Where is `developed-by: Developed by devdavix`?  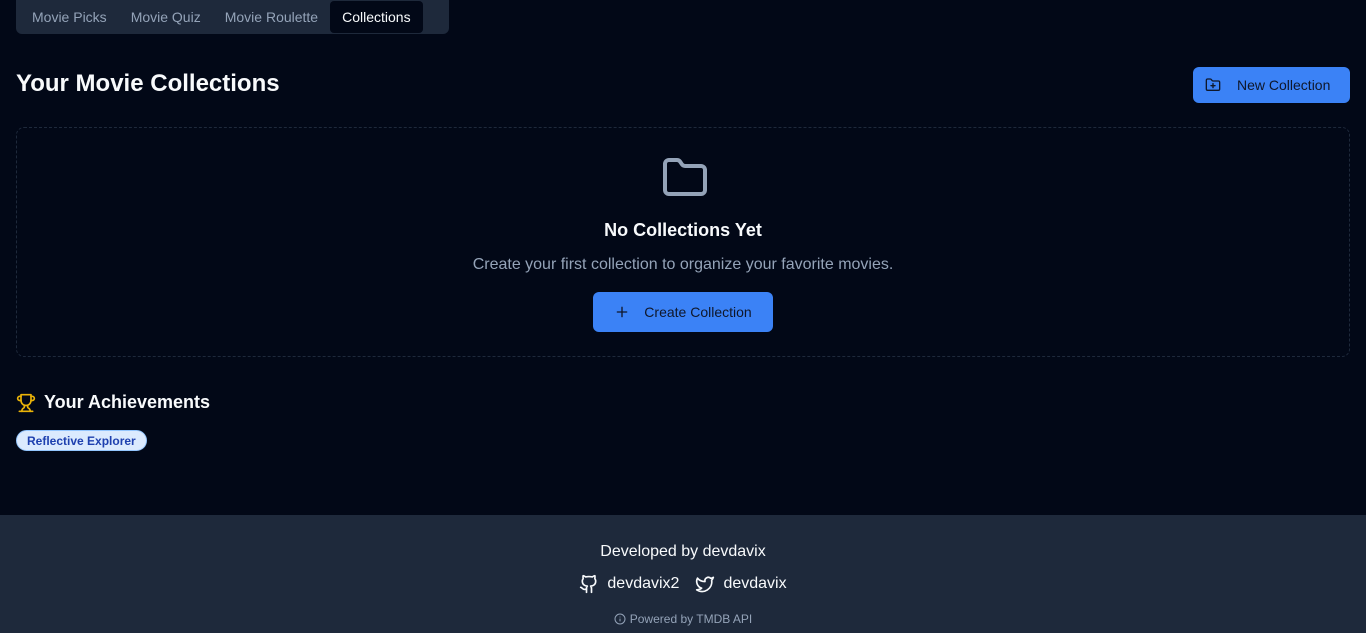 developed-by: Developed by devdavix is located at coordinates (683, 551).